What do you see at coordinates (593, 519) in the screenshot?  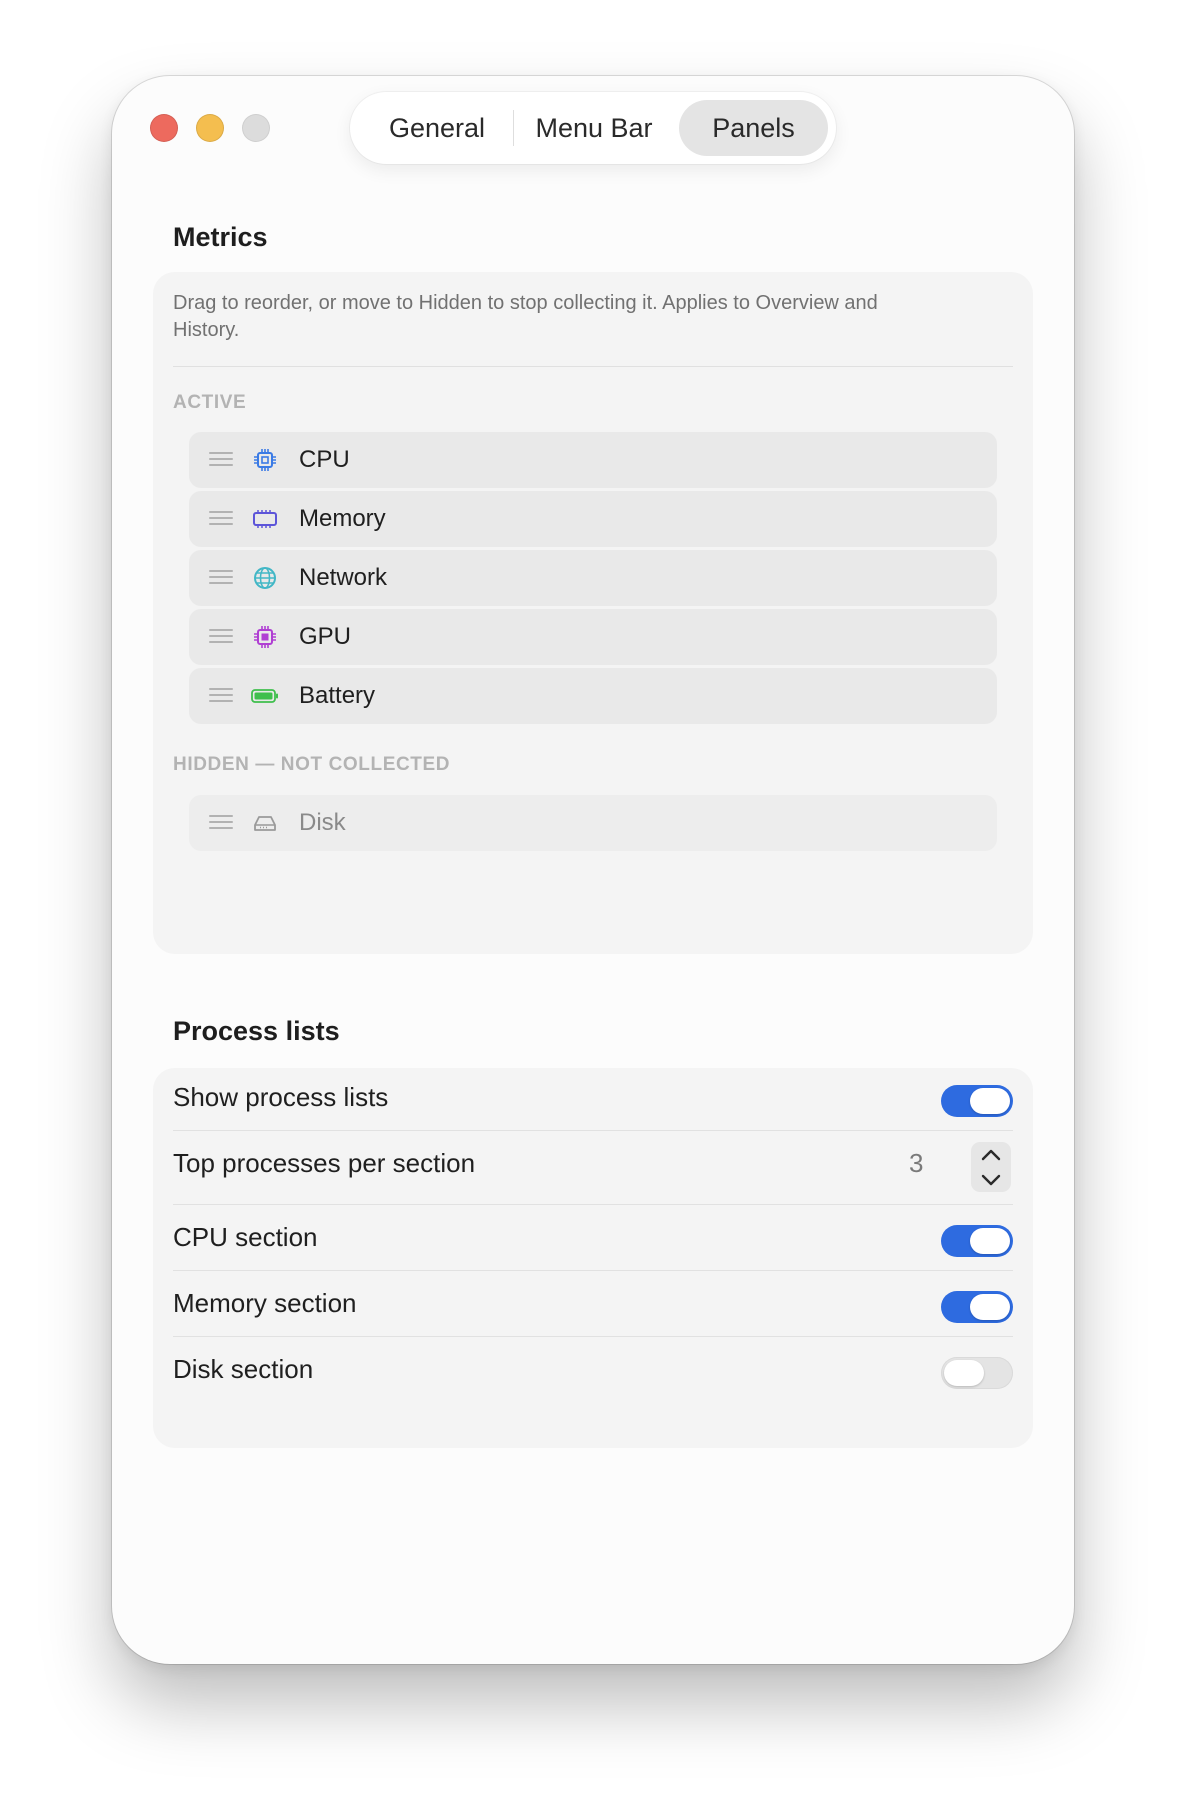 I see `metric-row-memory: Memory` at bounding box center [593, 519].